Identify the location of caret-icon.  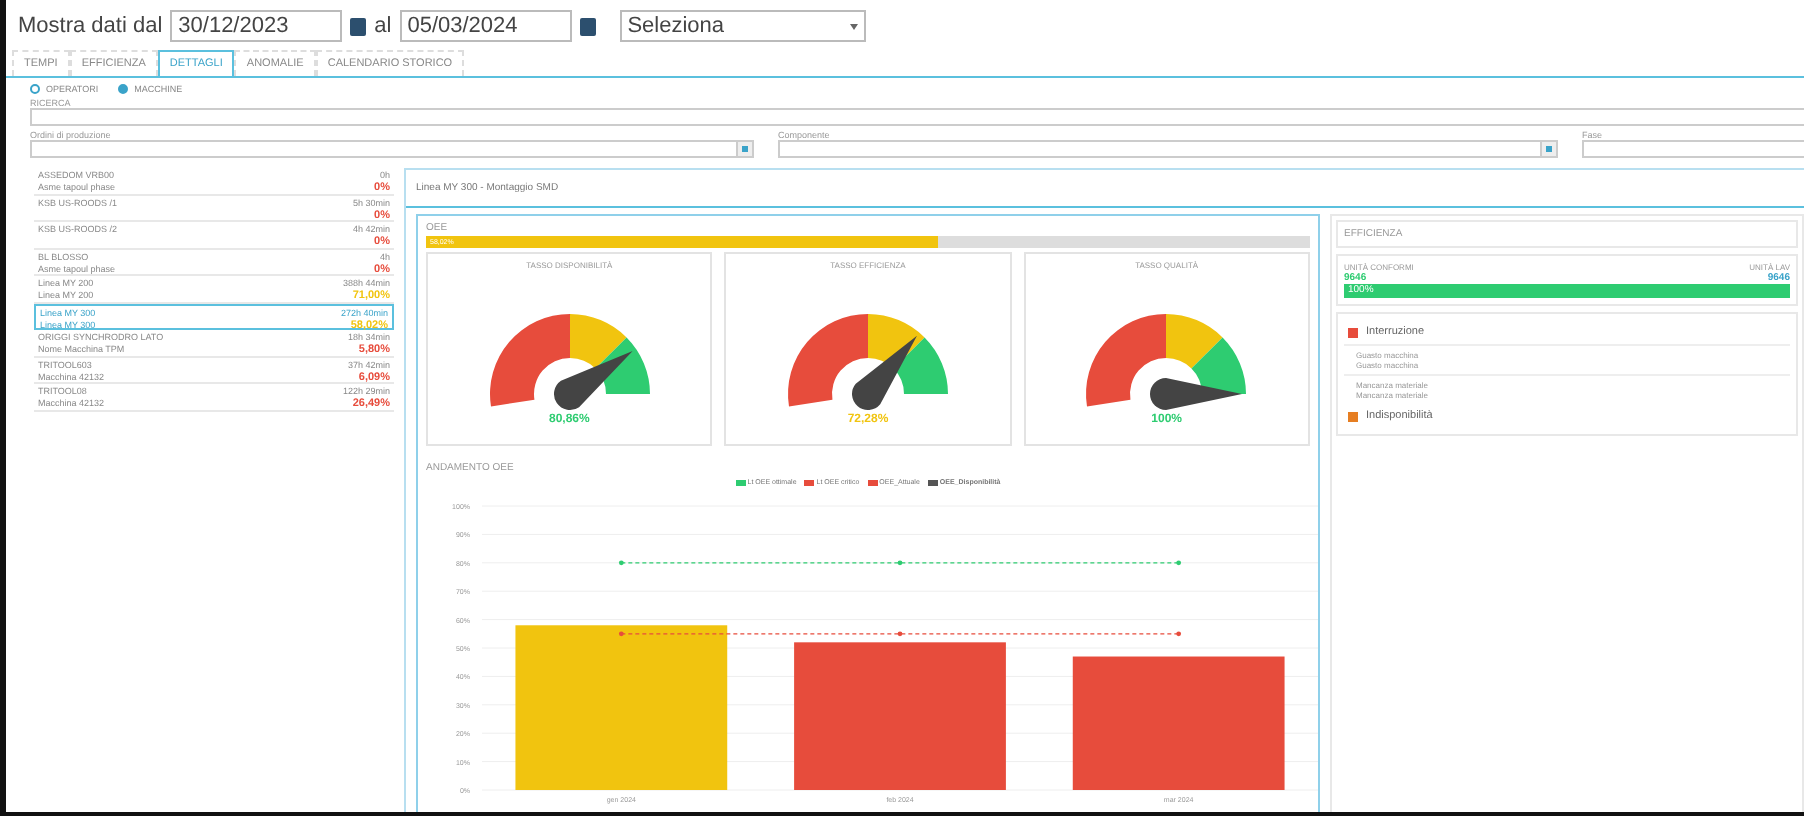
(853, 26).